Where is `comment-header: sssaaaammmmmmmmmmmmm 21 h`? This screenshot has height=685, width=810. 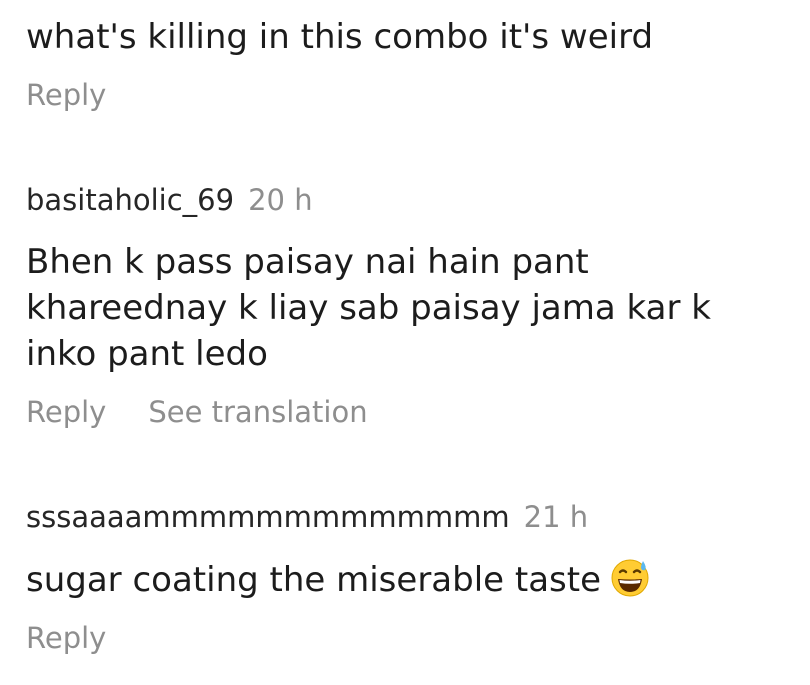
comment-header: sssaaaammmmmmmmmmmmm 21 h is located at coordinates (408, 517).